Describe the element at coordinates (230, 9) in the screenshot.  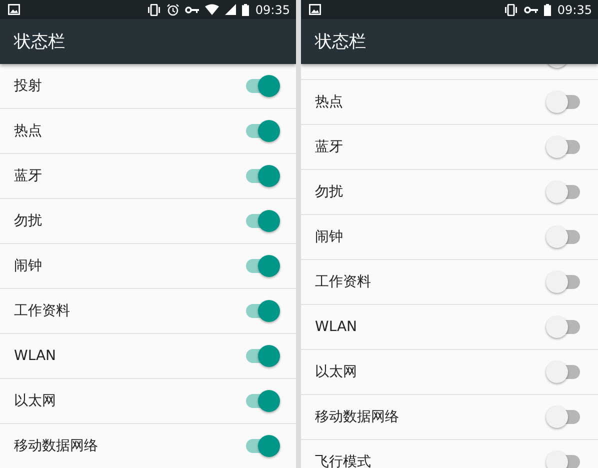
I see `signal-icon` at that location.